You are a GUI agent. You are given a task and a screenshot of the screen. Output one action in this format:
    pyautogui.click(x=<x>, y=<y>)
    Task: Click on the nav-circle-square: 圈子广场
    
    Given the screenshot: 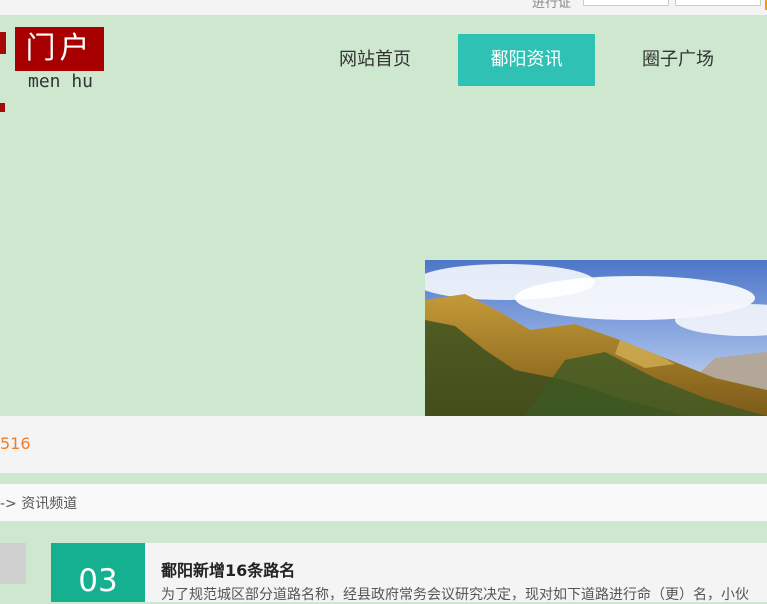 What is the action you would take?
    pyautogui.click(x=678, y=60)
    